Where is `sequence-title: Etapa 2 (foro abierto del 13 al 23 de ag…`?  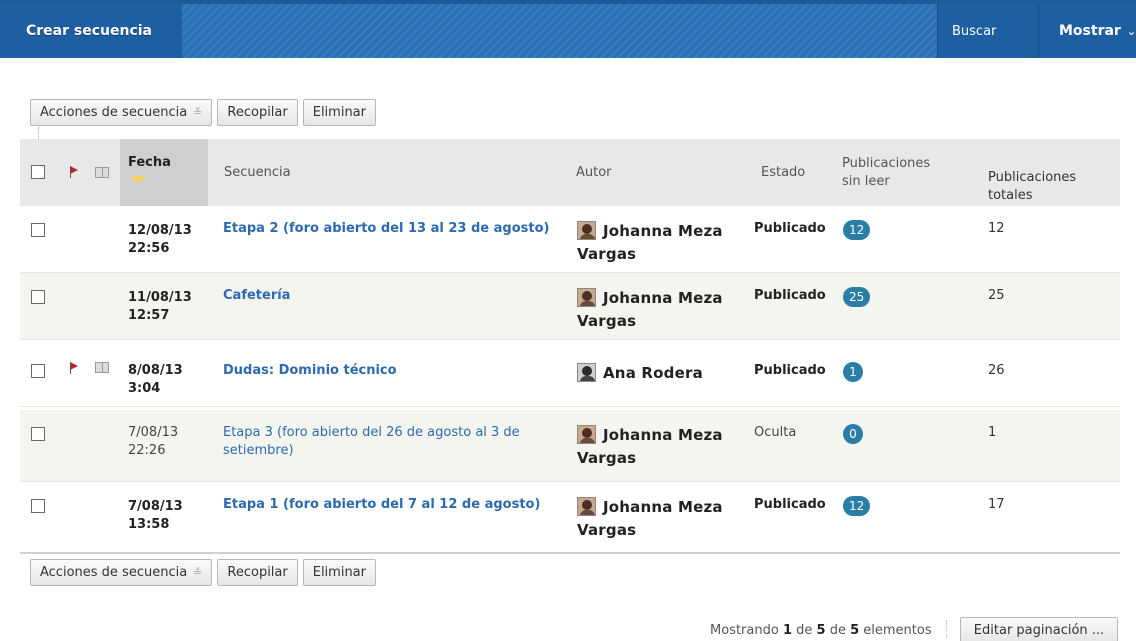 sequence-title: Etapa 2 (foro abierto del 13 al 23 de ag… is located at coordinates (388, 229).